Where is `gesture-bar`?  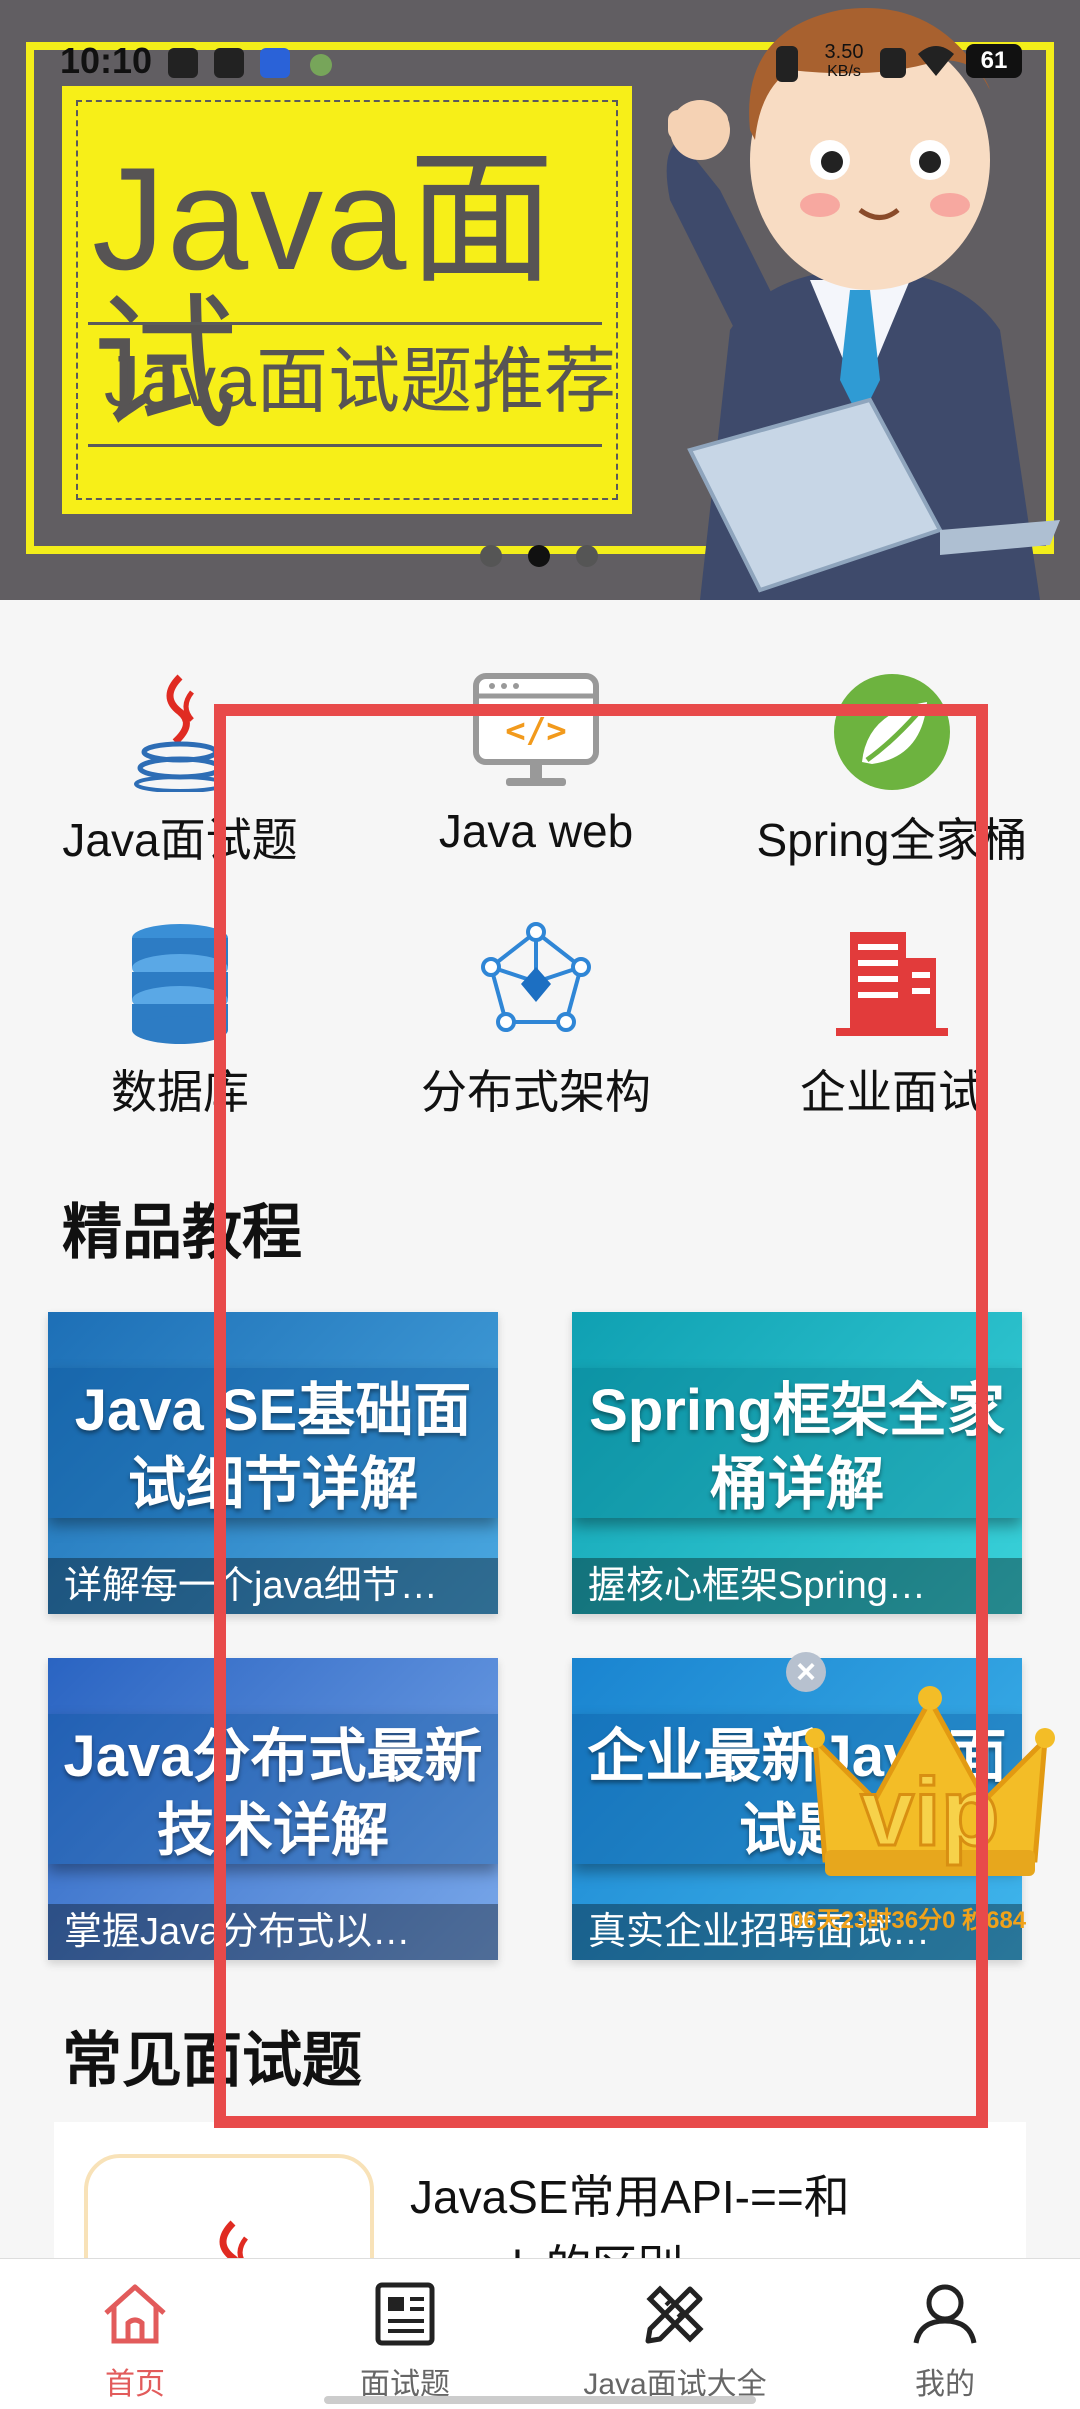
gesture-bar is located at coordinates (540, 2400).